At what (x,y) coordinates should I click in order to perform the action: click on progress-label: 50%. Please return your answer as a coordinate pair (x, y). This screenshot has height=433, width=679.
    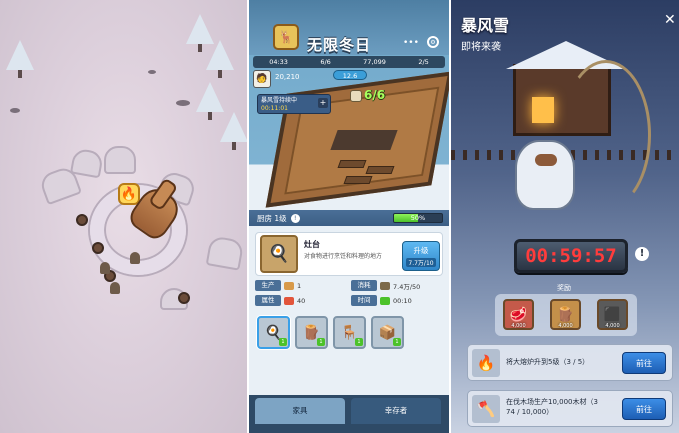
    Looking at the image, I should click on (418, 218).